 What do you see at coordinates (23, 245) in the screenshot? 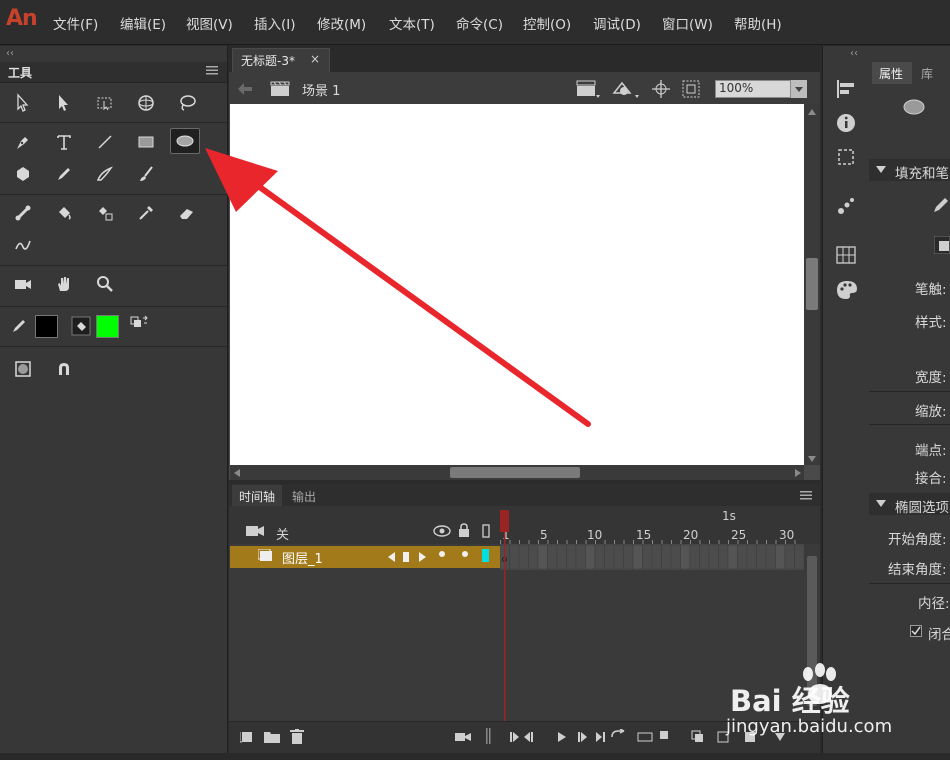
I see `width-tool-icon` at bounding box center [23, 245].